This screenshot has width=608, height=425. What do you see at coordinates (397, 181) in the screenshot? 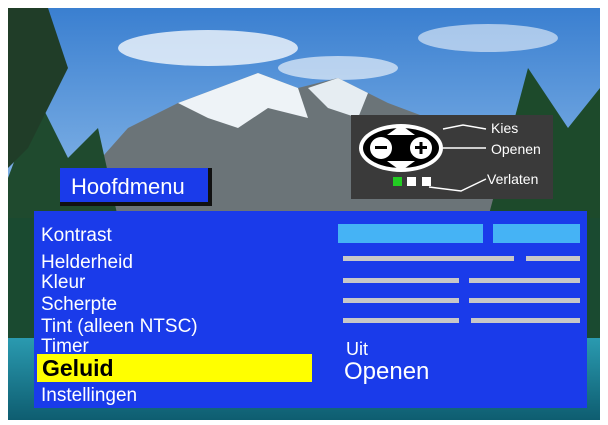
I see `green-indicator-icon` at bounding box center [397, 181].